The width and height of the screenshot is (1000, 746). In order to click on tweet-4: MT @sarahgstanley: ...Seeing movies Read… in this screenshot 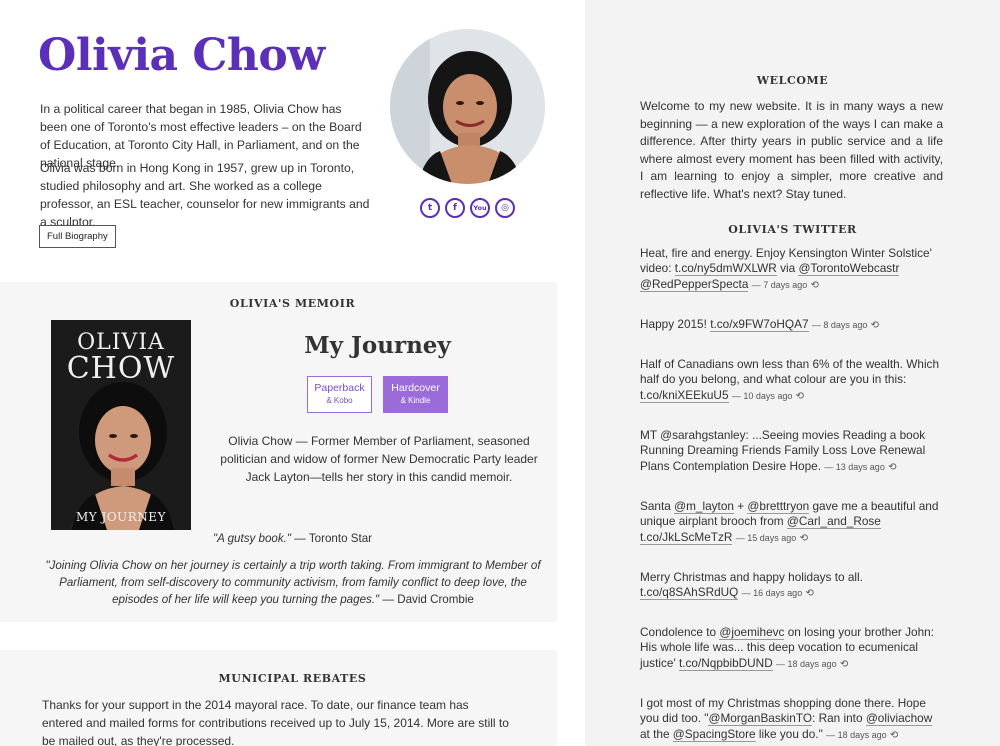, I will do `click(790, 451)`.